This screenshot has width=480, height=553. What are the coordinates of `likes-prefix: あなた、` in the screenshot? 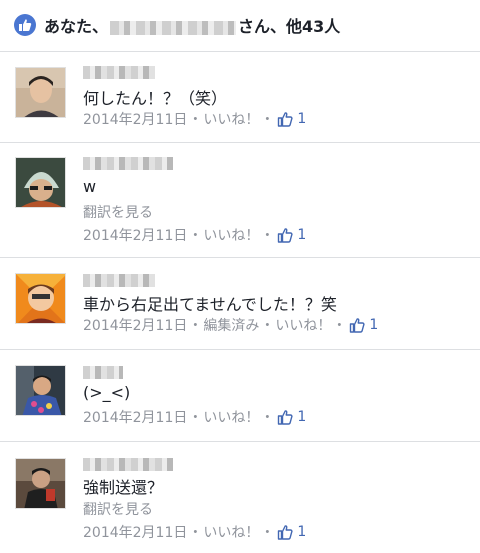 It's located at (76, 26).